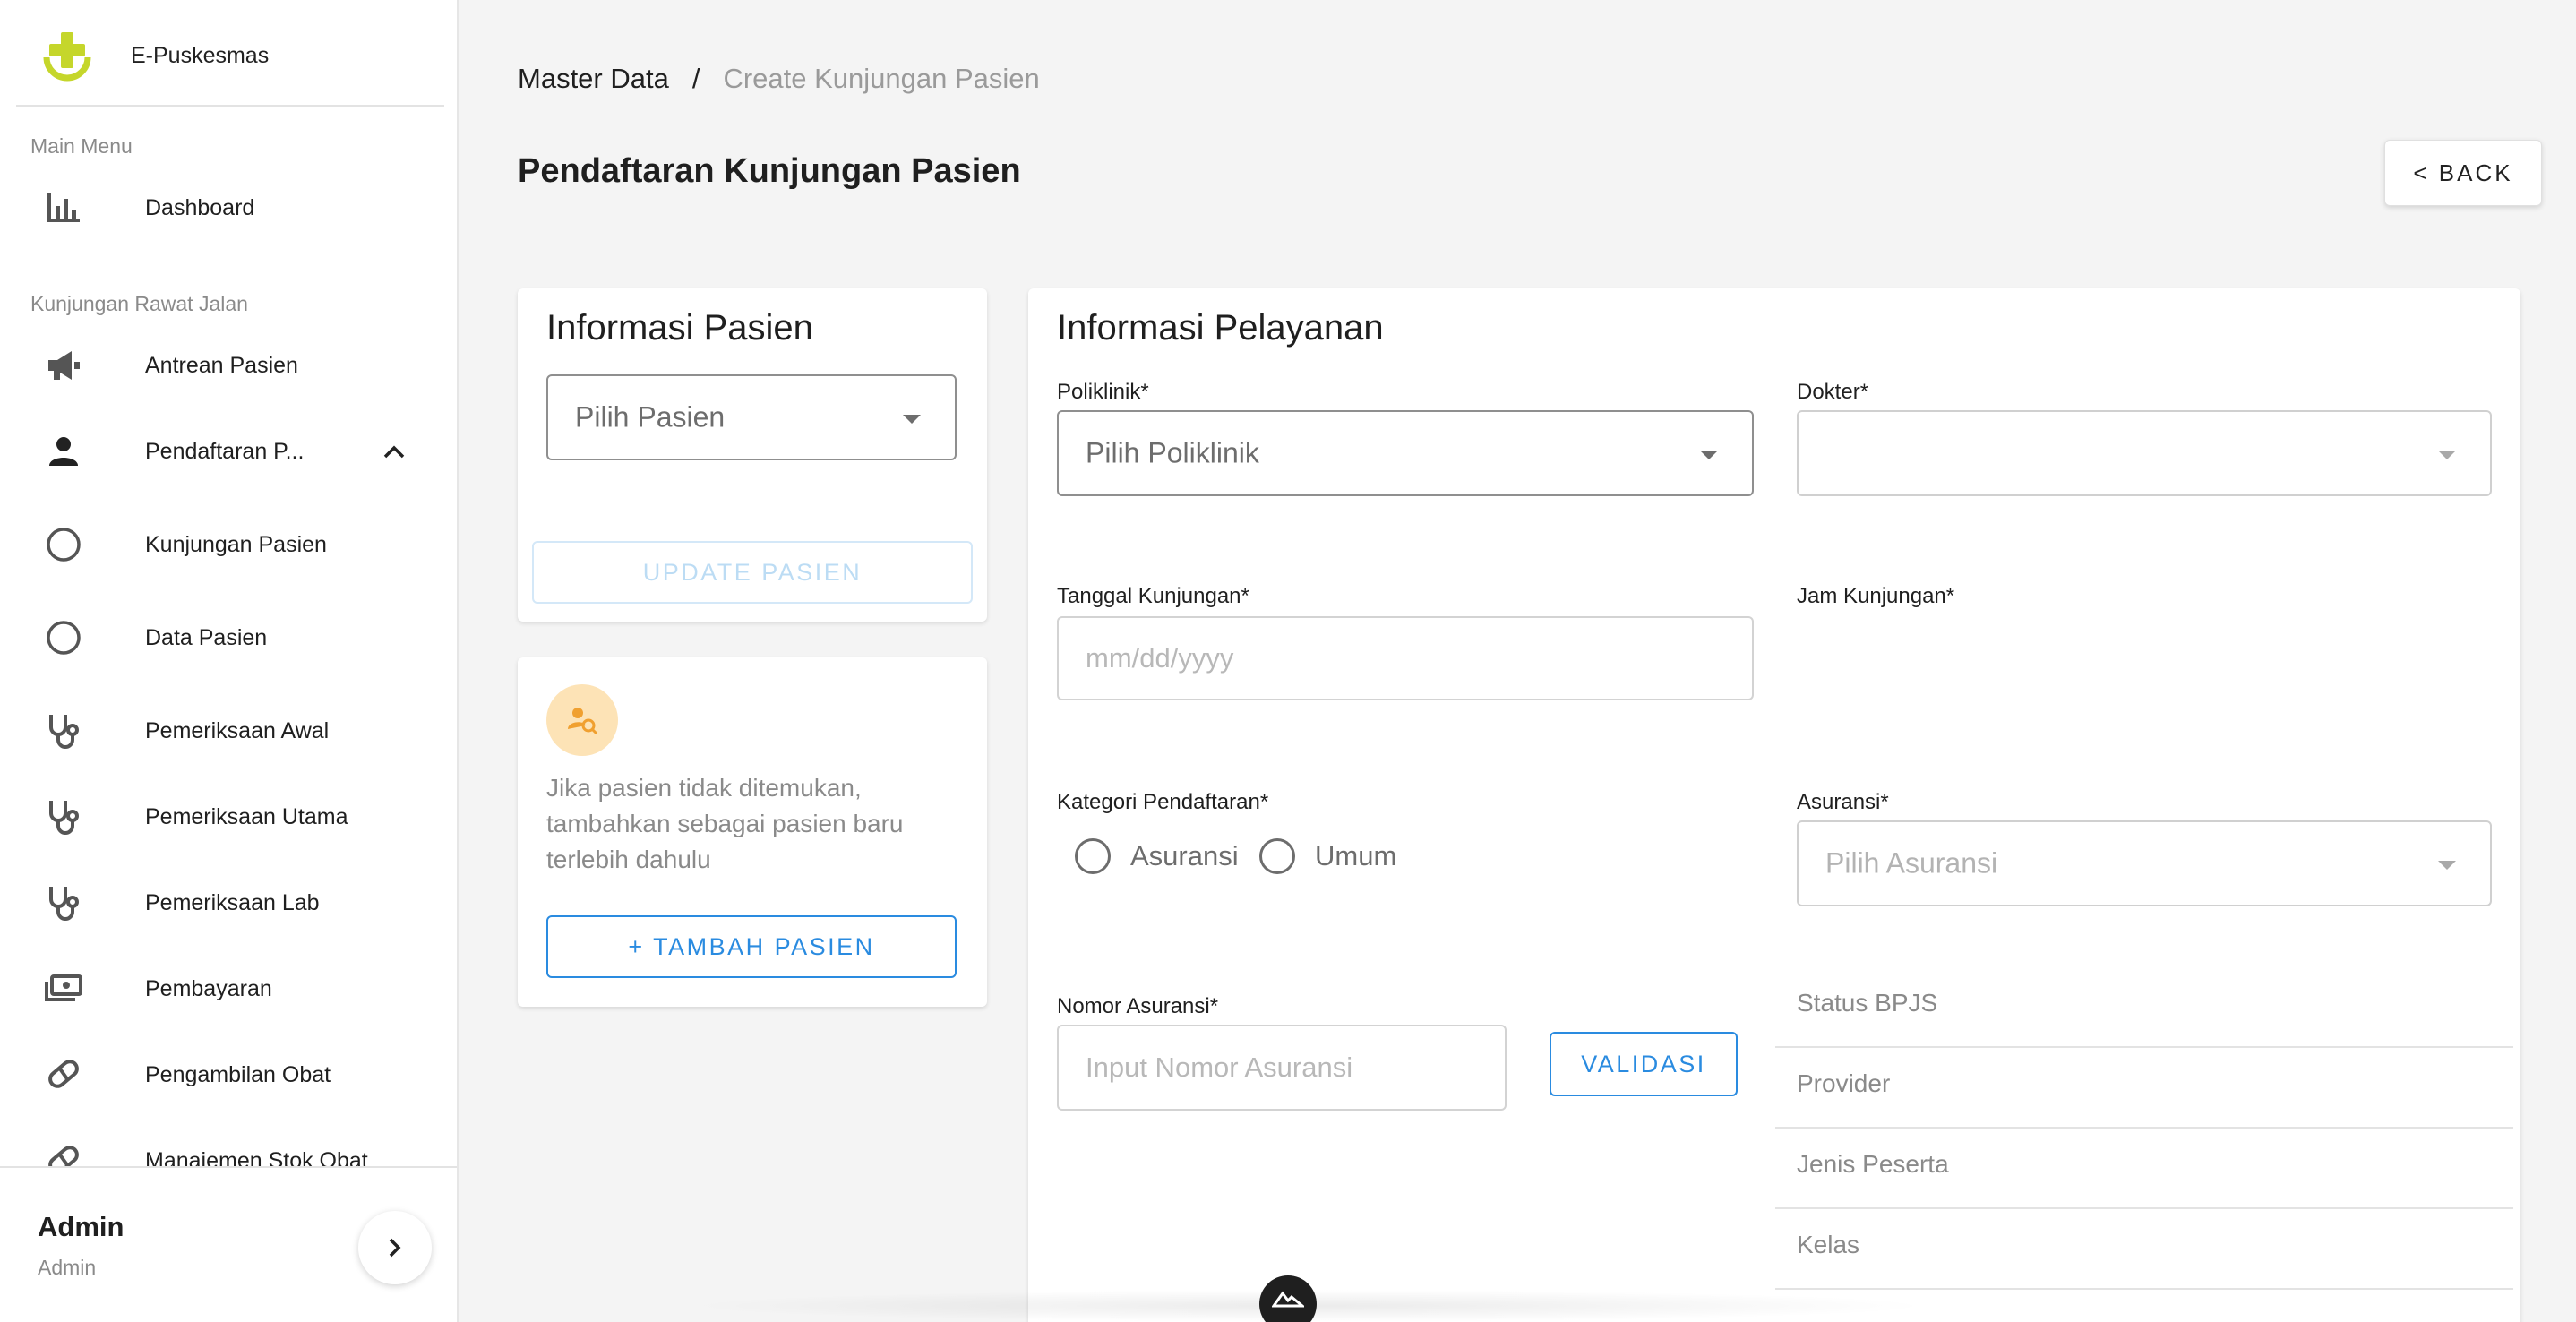 The image size is (2576, 1322). What do you see at coordinates (2144, 453) in the screenshot?
I see `dokter-select` at bounding box center [2144, 453].